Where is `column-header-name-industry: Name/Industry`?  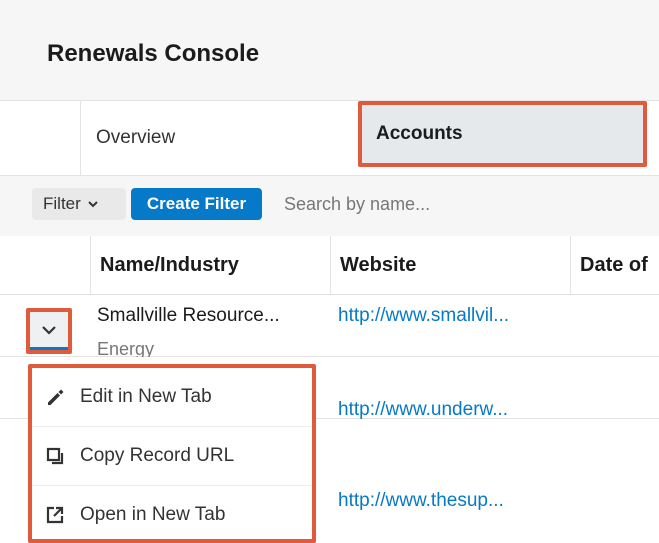 column-header-name-industry: Name/Industry is located at coordinates (210, 265).